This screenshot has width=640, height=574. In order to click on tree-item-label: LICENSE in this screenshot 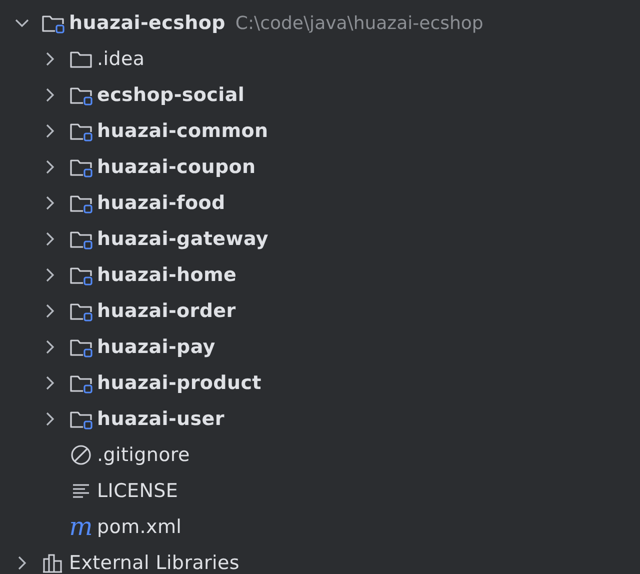, I will do `click(137, 491)`.